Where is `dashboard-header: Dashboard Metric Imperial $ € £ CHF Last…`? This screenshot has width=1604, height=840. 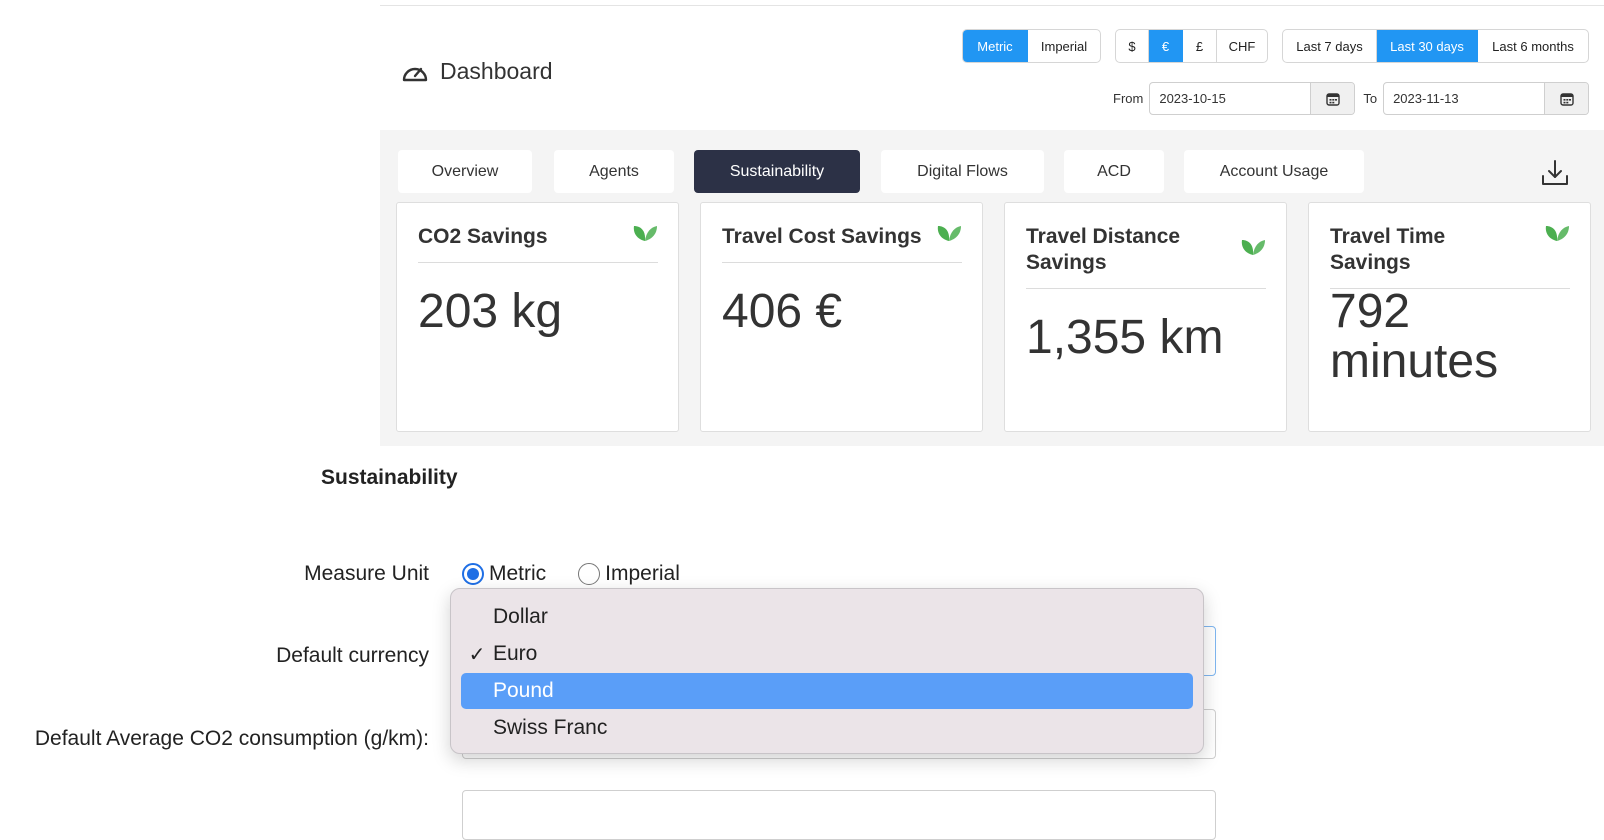 dashboard-header: Dashboard Metric Imperial $ € £ CHF Last… is located at coordinates (992, 70).